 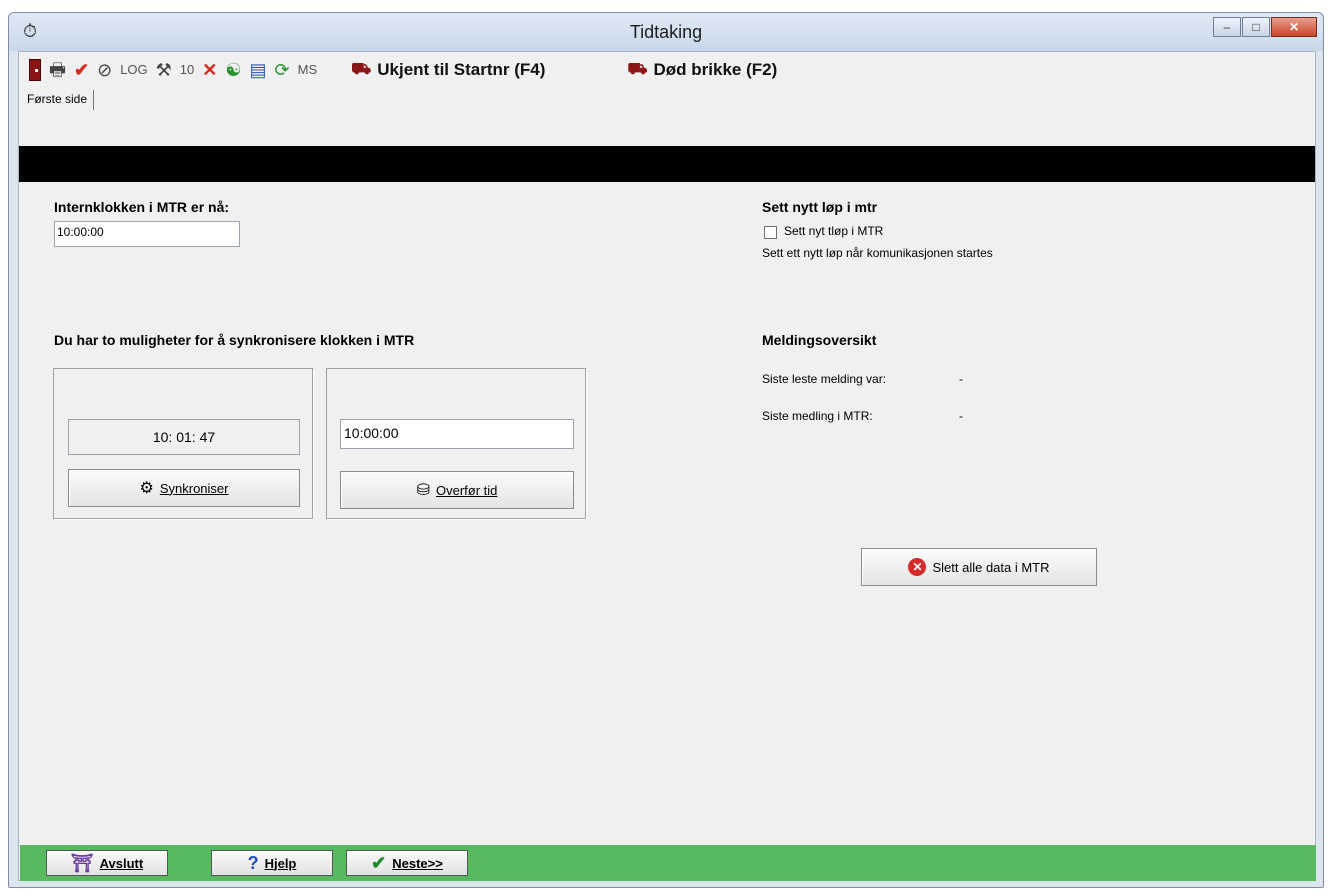 What do you see at coordinates (417, 863) in the screenshot?
I see `next-label: Neste>>` at bounding box center [417, 863].